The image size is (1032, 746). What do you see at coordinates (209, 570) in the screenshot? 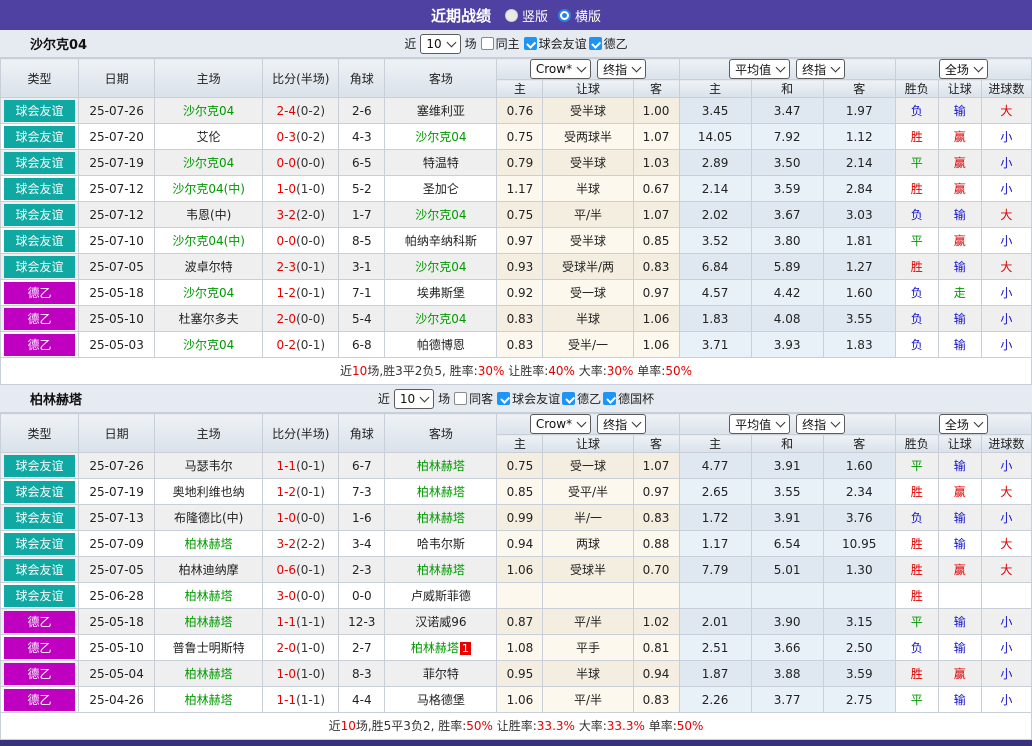
I see `home-team: 柏林迪纳摩` at bounding box center [209, 570].